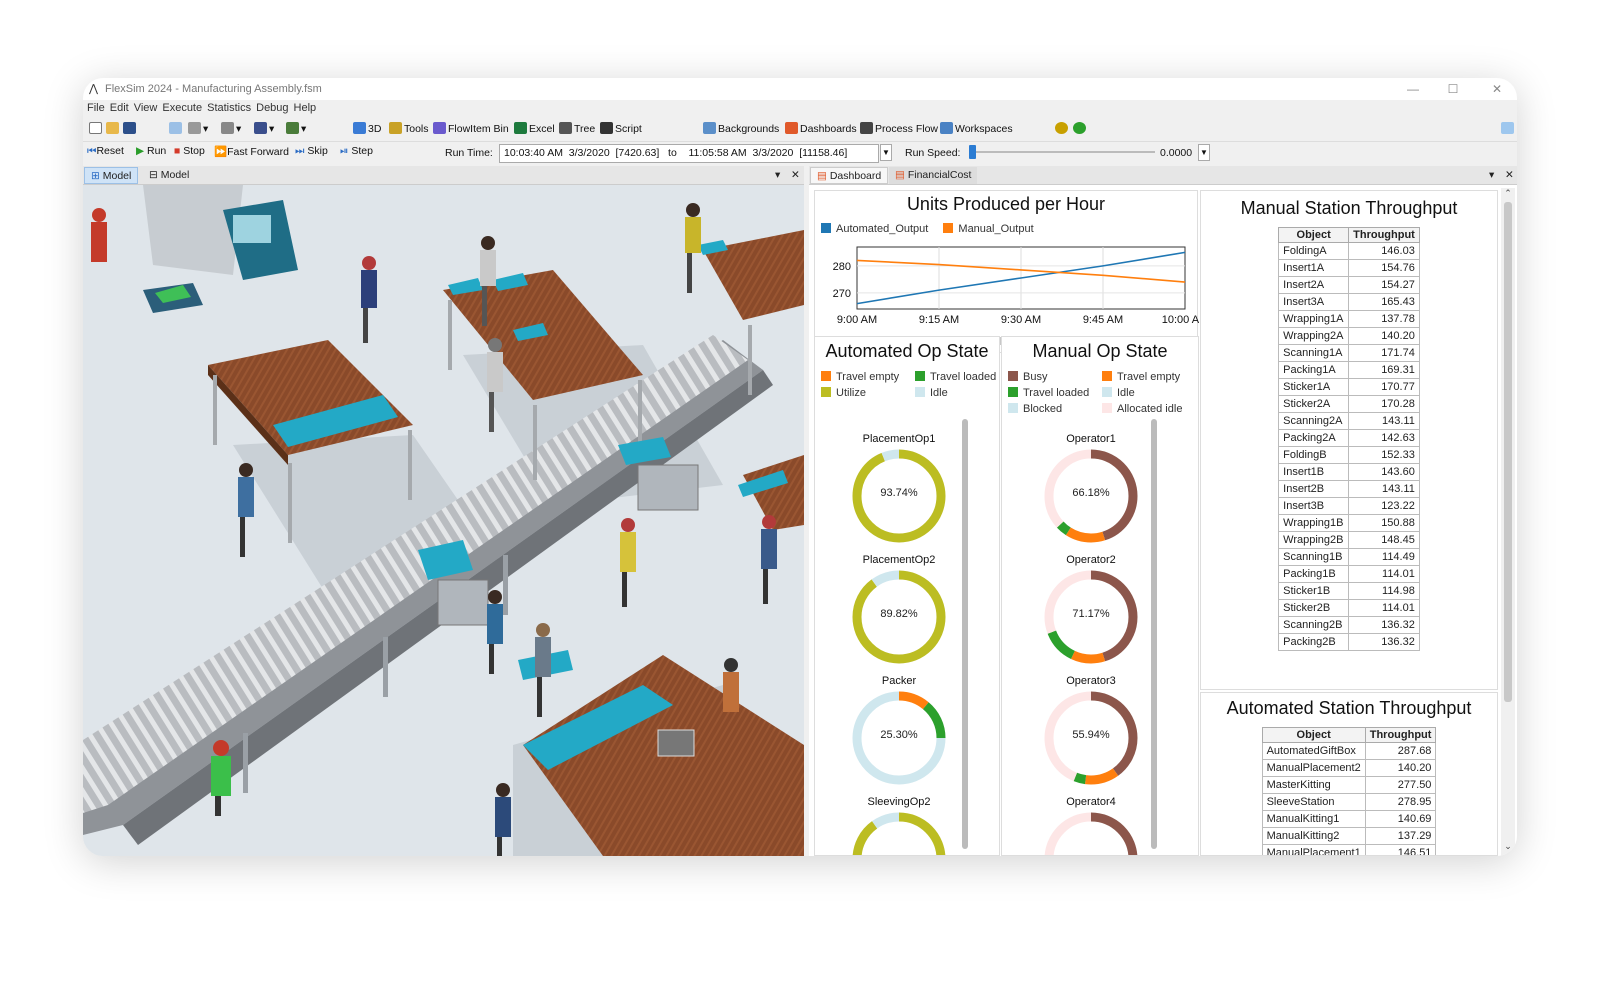 This screenshot has height=1003, width=1600. Describe the element at coordinates (1508, 128) in the screenshot. I see `folder-icon` at that location.